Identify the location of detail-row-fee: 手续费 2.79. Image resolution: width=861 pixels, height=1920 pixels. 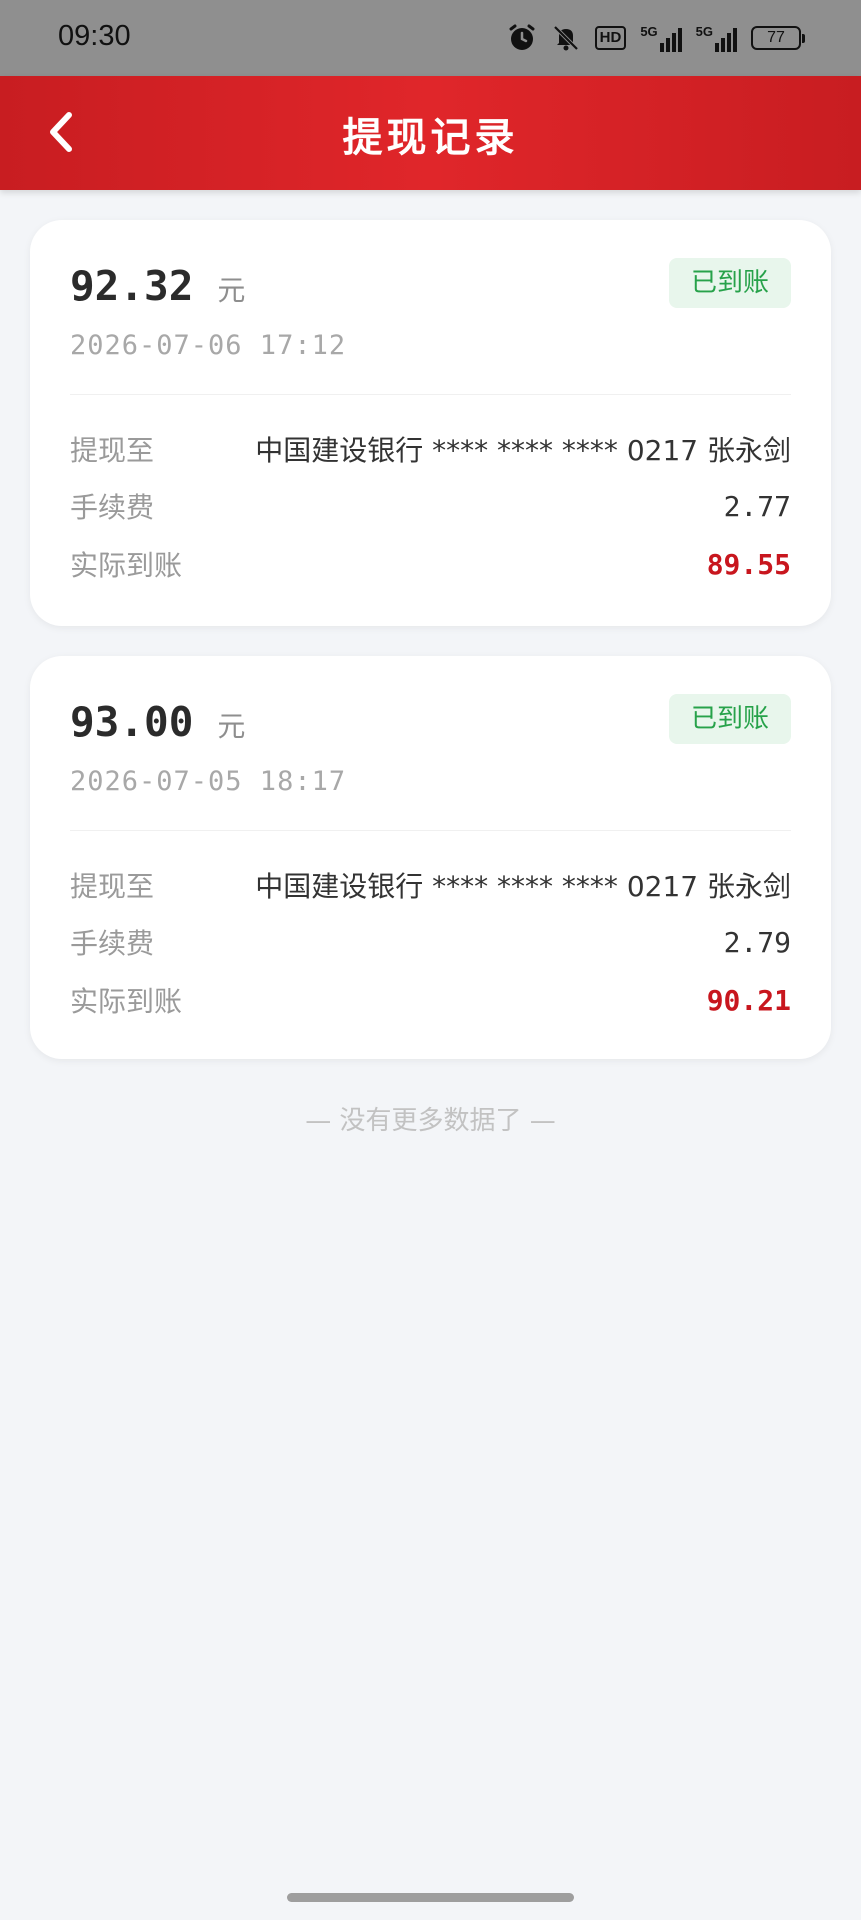
(430, 942).